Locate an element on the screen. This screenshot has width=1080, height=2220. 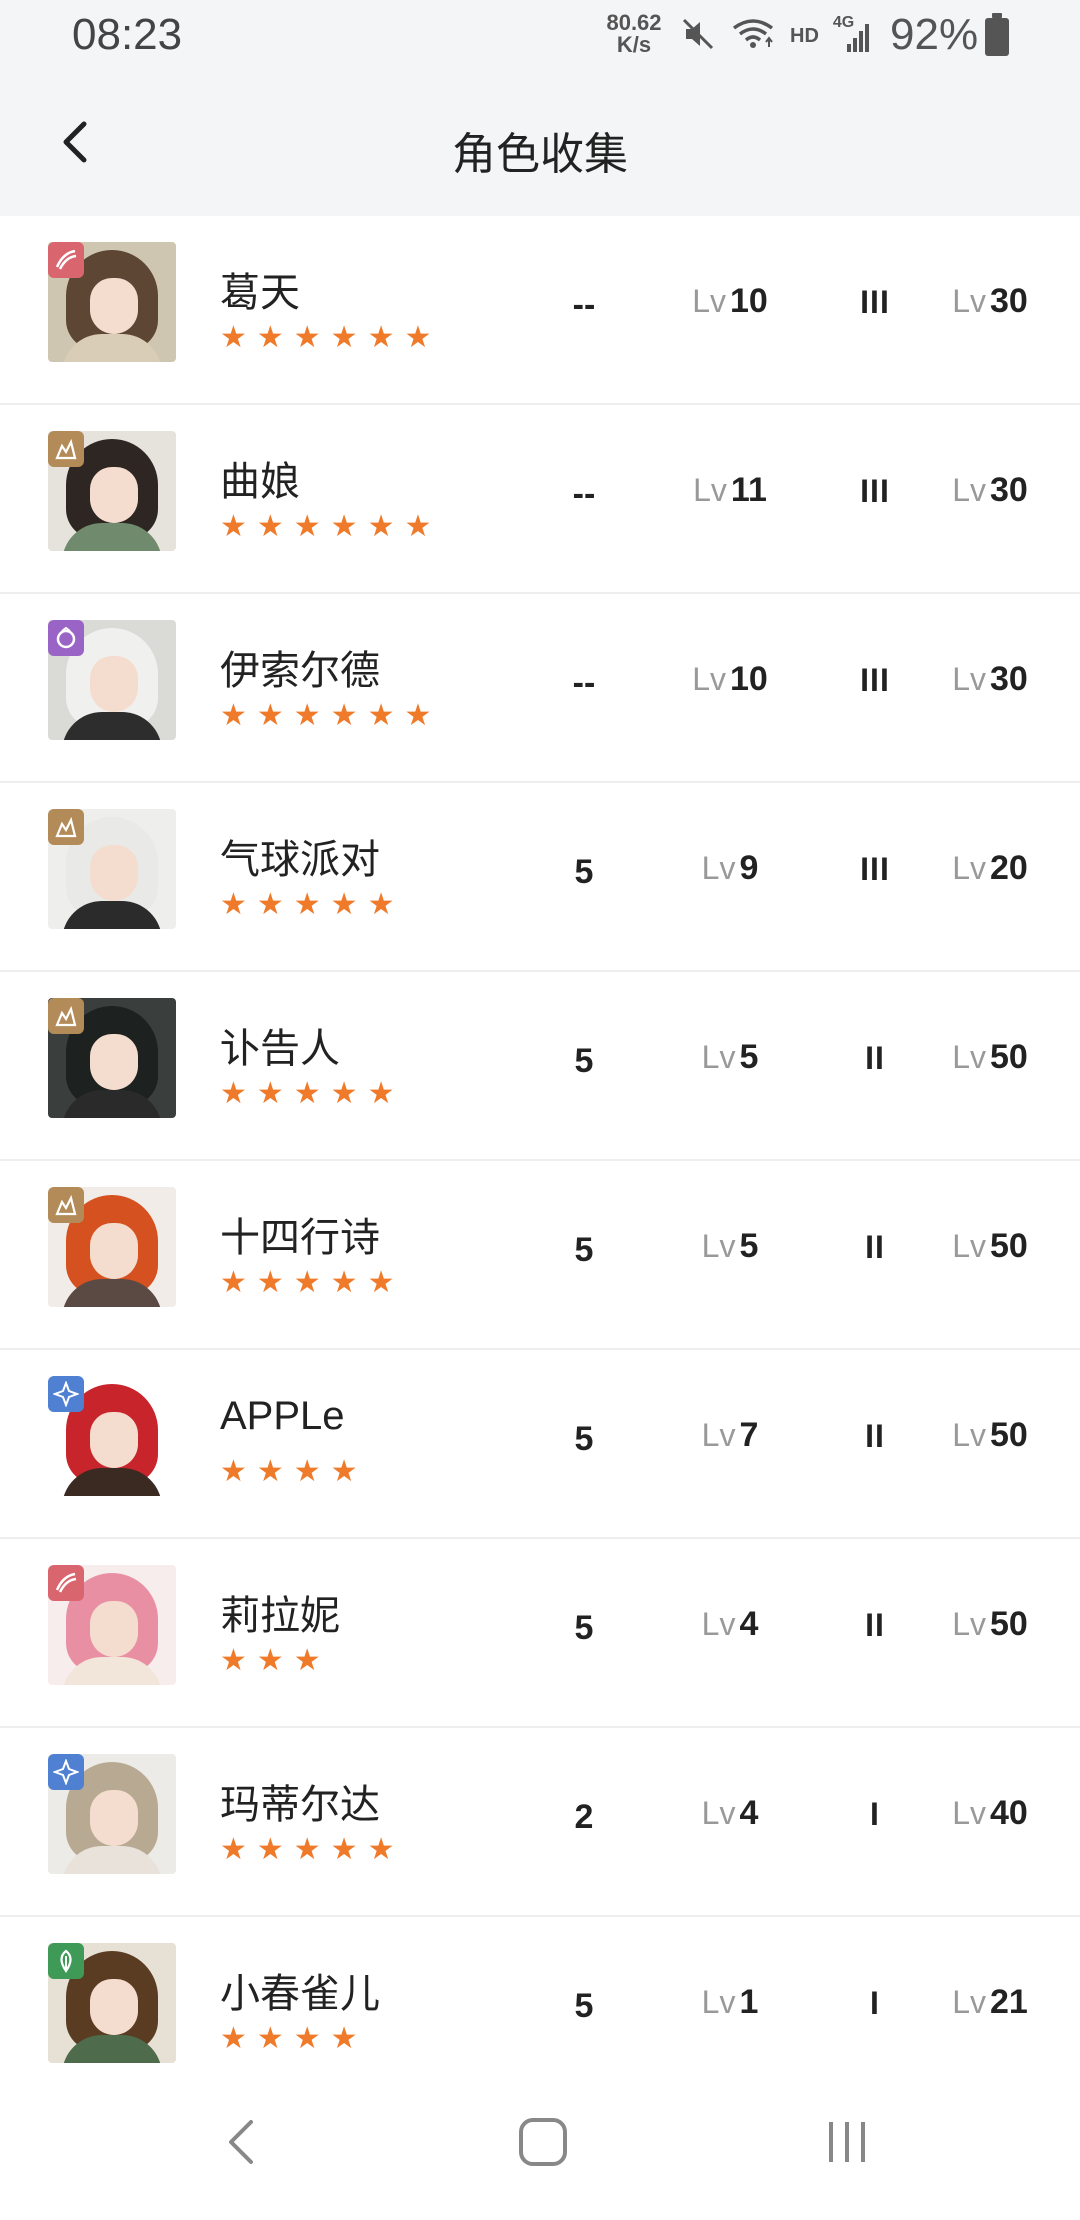
max-level-value: 30 is located at coordinates (1008, 679).